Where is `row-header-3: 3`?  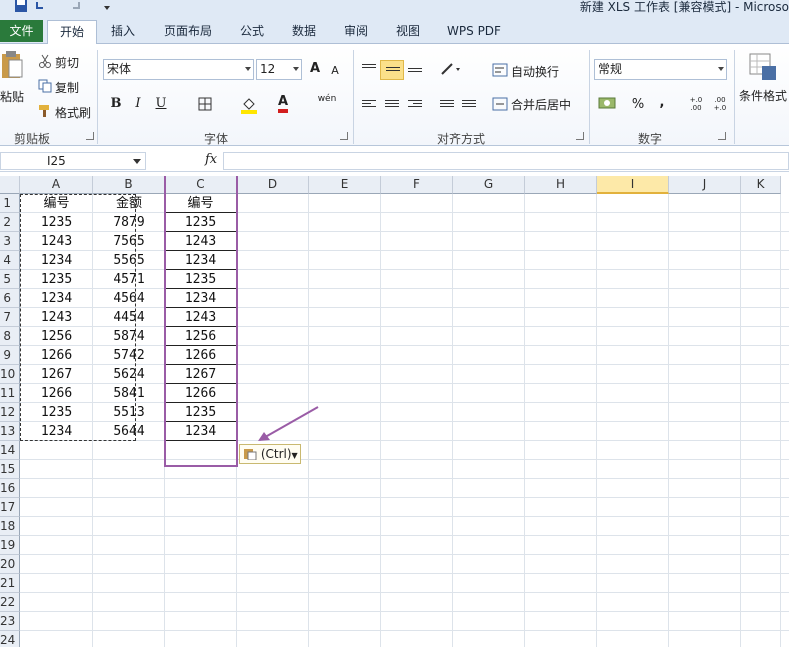 row-header-3: 3 is located at coordinates (10, 241).